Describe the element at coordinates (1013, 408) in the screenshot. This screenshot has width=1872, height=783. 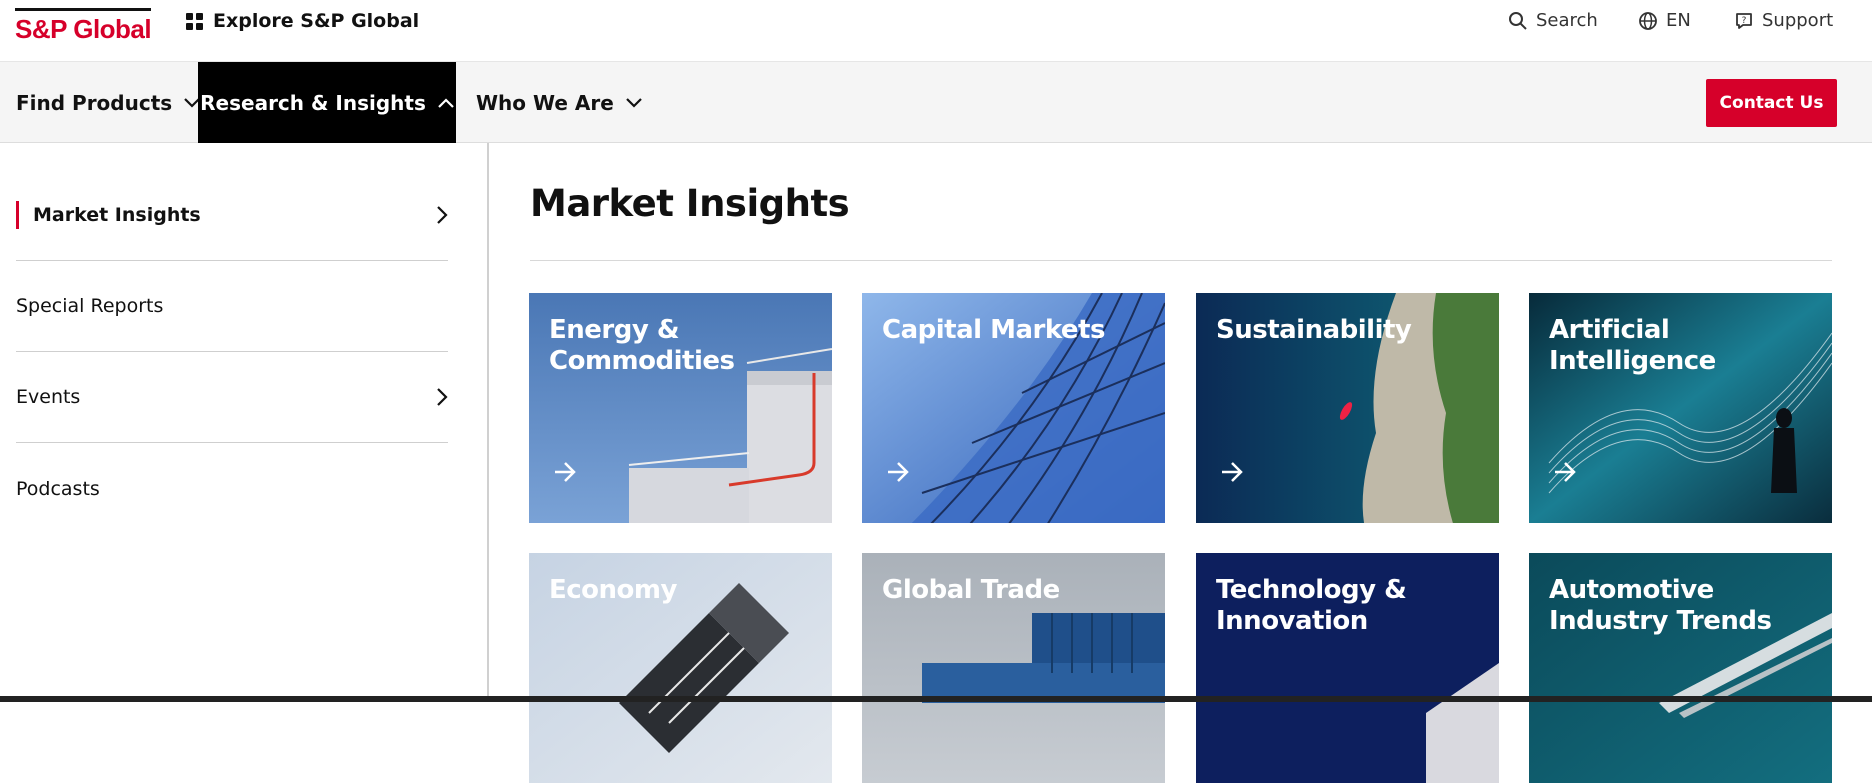
I see `card-capital-markets: Capital Markets` at that location.